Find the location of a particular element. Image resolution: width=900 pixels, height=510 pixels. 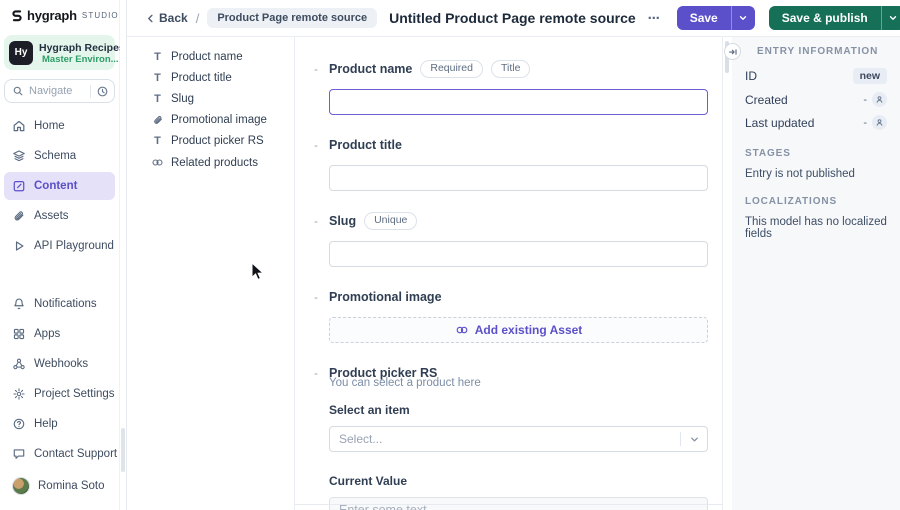

required-badge: Required is located at coordinates (451, 69).